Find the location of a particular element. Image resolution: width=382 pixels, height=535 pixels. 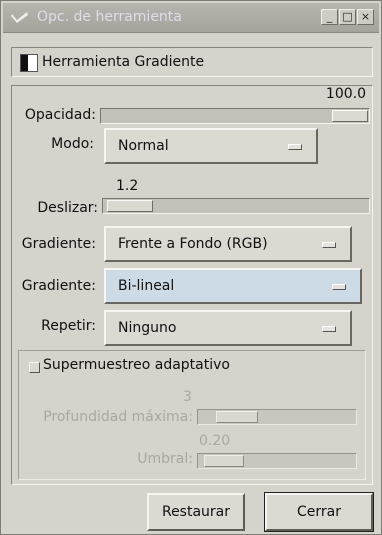

close-window-button: × is located at coordinates (365, 17).